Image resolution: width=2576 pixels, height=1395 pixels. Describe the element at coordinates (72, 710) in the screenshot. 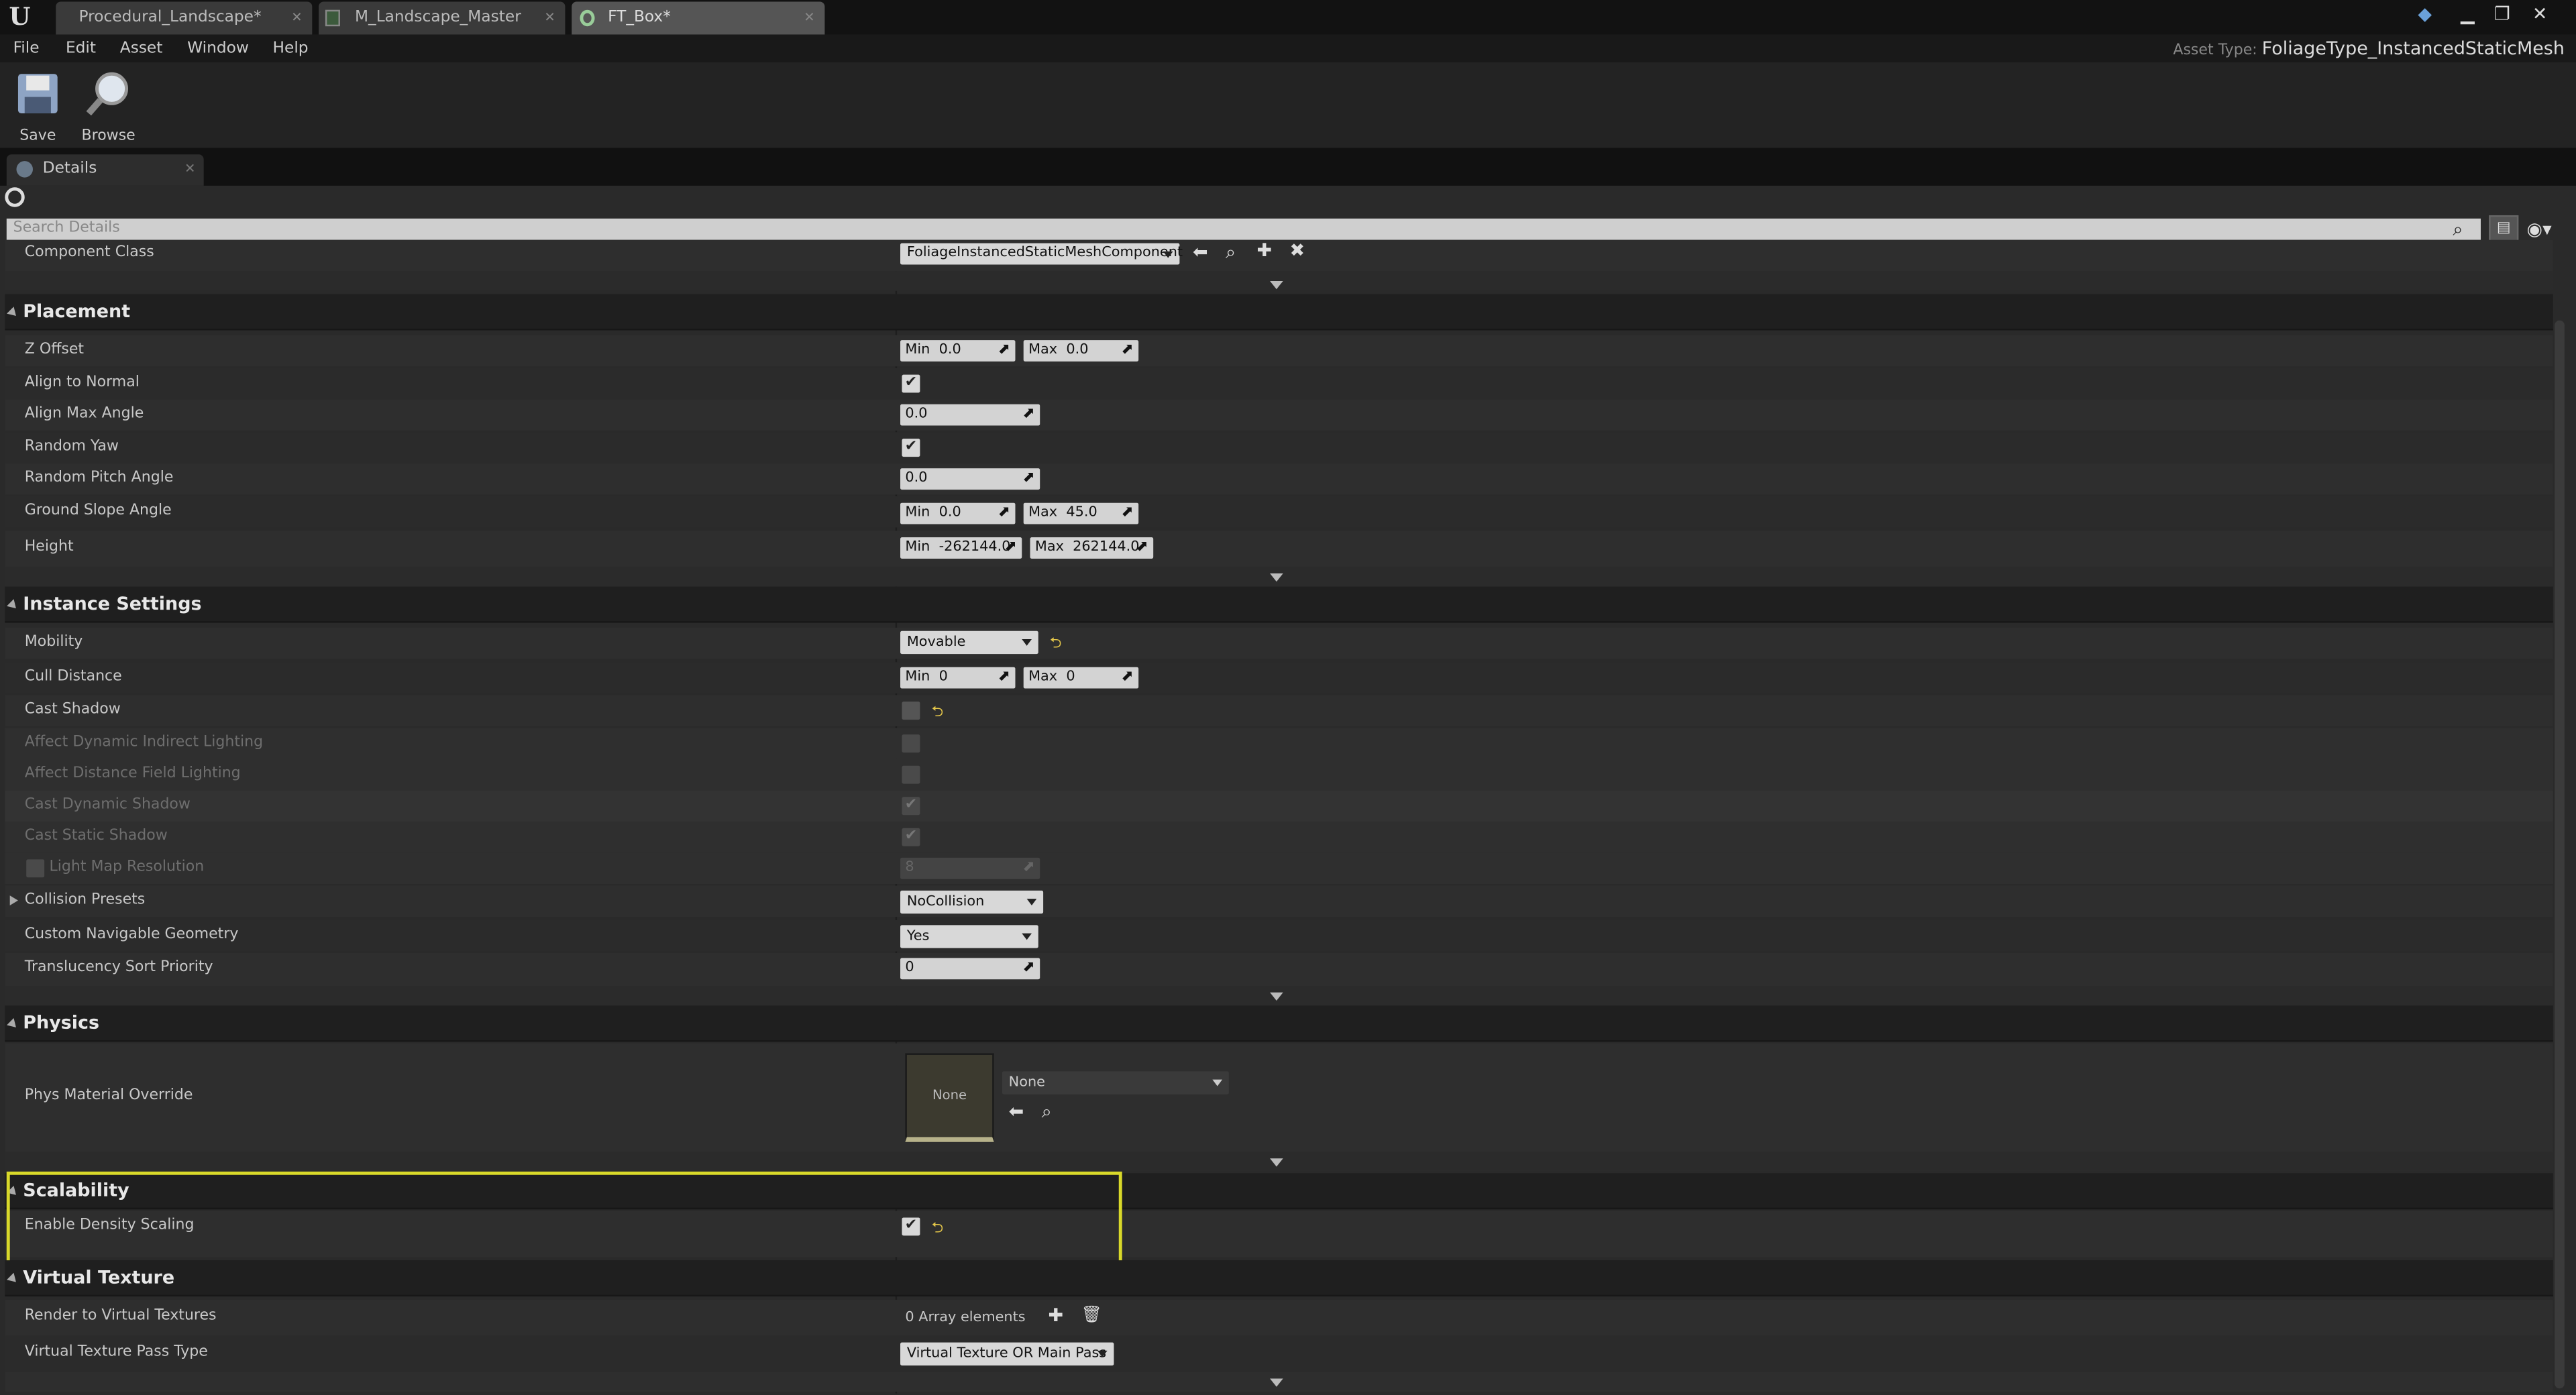

I see `prop-label: Cast Shadow` at that location.